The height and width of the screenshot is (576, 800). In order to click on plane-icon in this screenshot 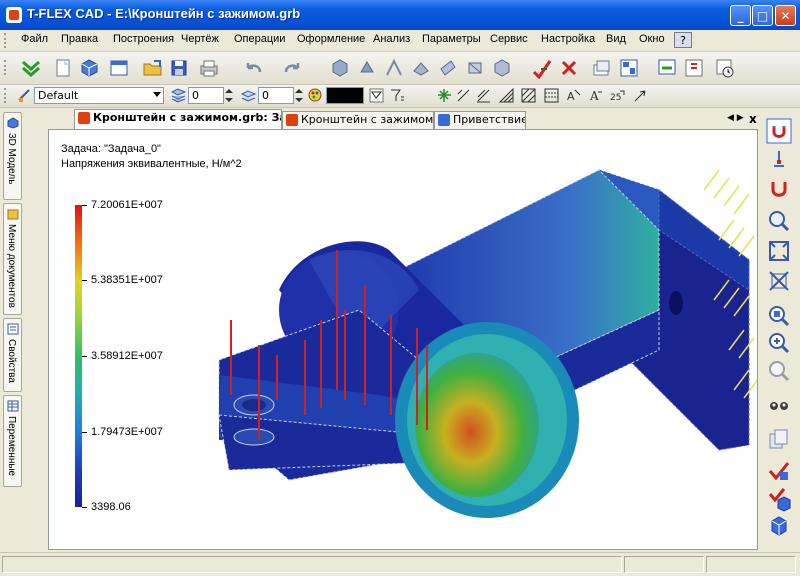, I will do `click(448, 68)`.